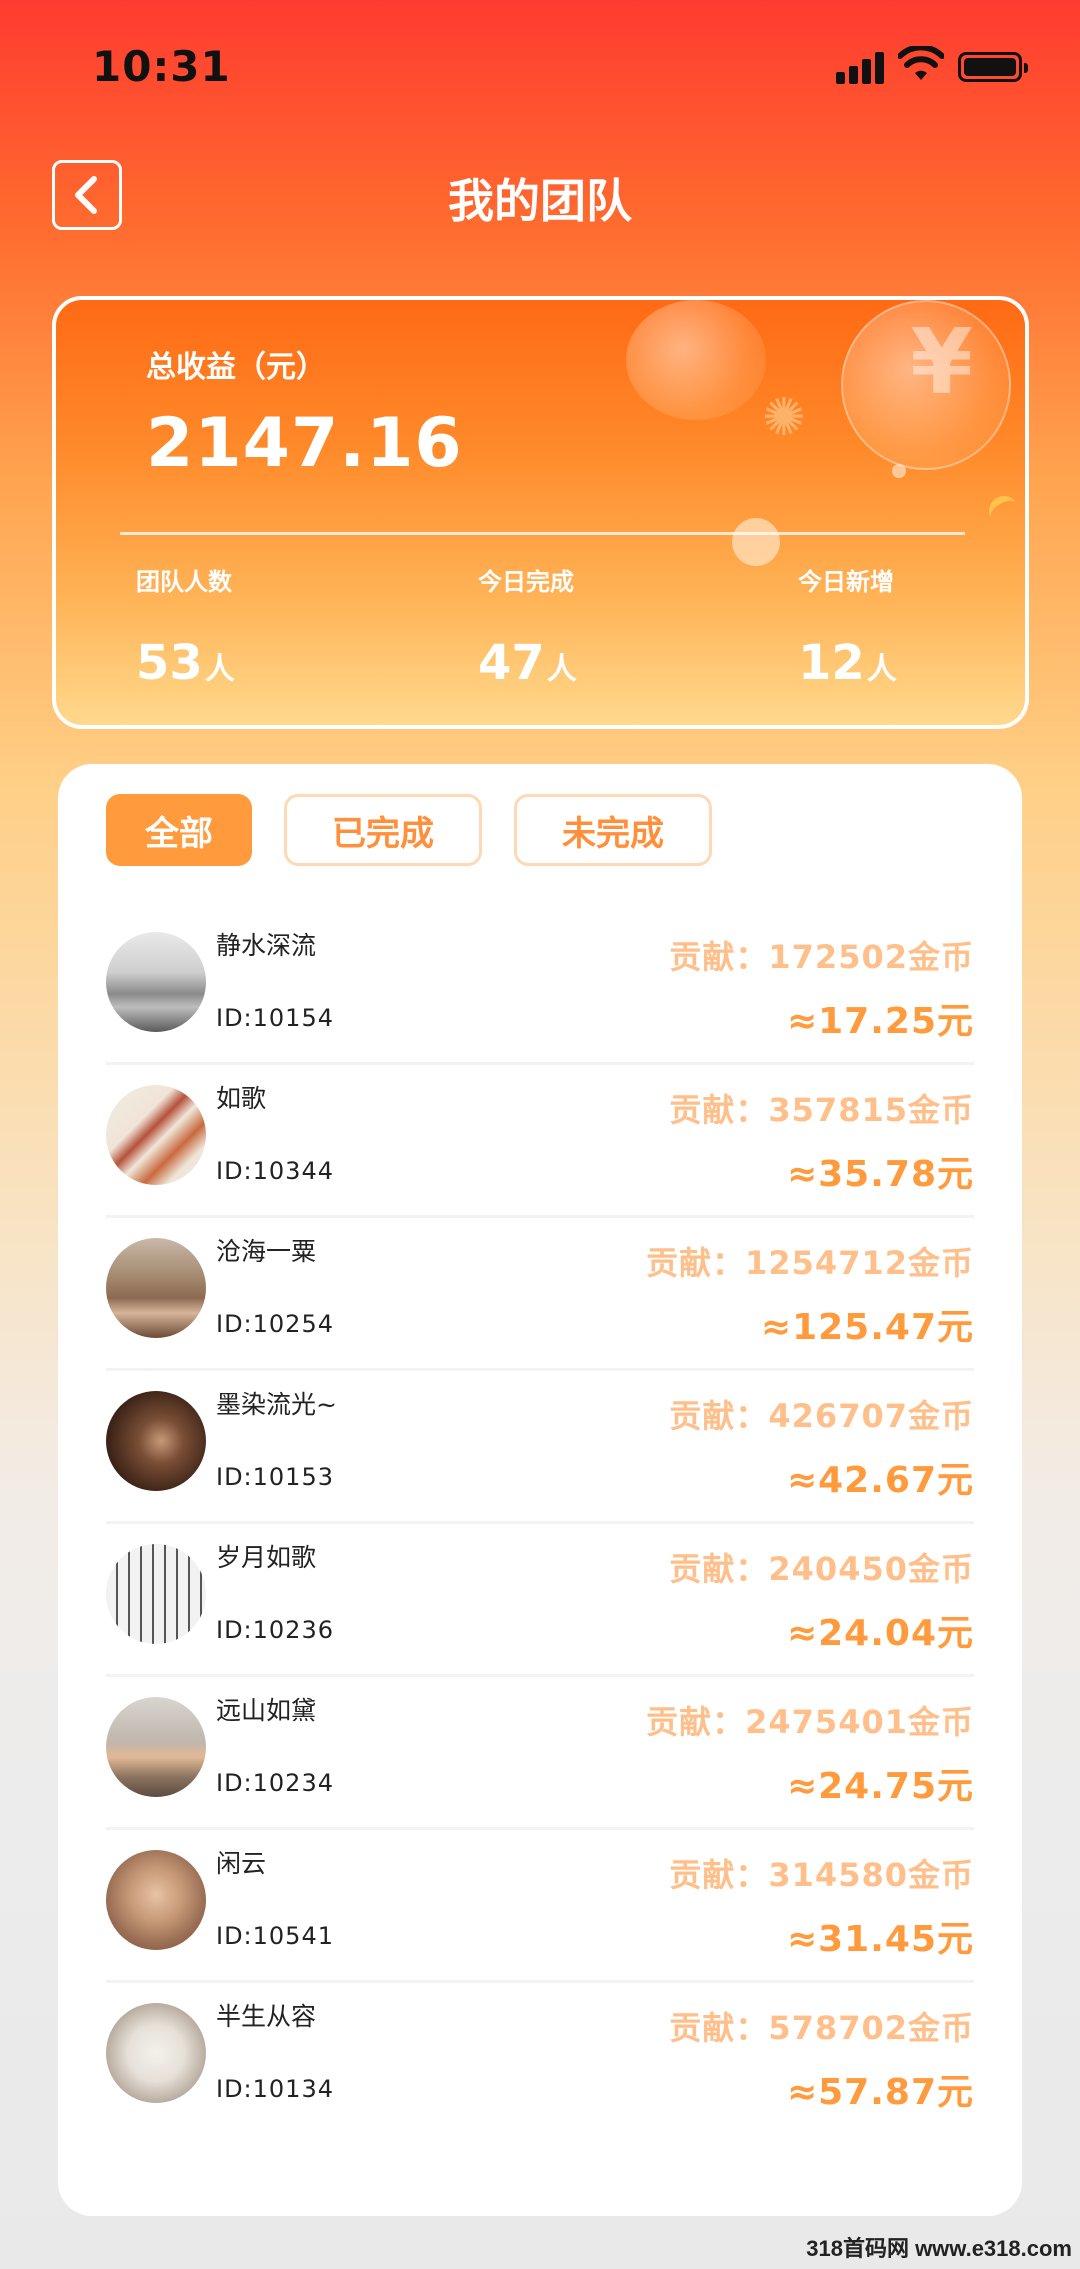 This screenshot has height=2269, width=1080. What do you see at coordinates (540, 1753) in the screenshot?
I see `list-item: 远山如黛 ID:10234 贡献：2475401金币 ≈24.75元` at bounding box center [540, 1753].